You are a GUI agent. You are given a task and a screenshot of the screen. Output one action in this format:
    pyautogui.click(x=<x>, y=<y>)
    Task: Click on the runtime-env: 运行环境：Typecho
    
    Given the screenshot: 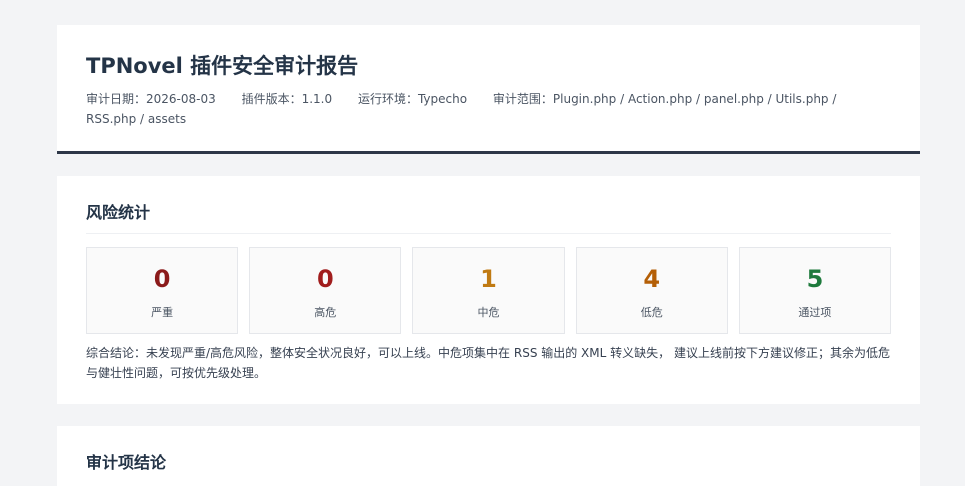 What is the action you would take?
    pyautogui.click(x=412, y=99)
    